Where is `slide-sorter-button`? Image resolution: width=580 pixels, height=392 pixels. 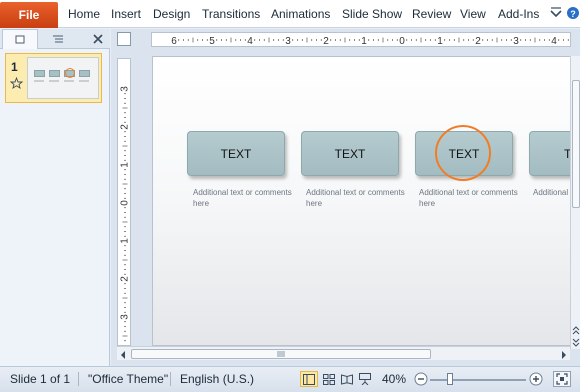
slide-sorter-button is located at coordinates (329, 379).